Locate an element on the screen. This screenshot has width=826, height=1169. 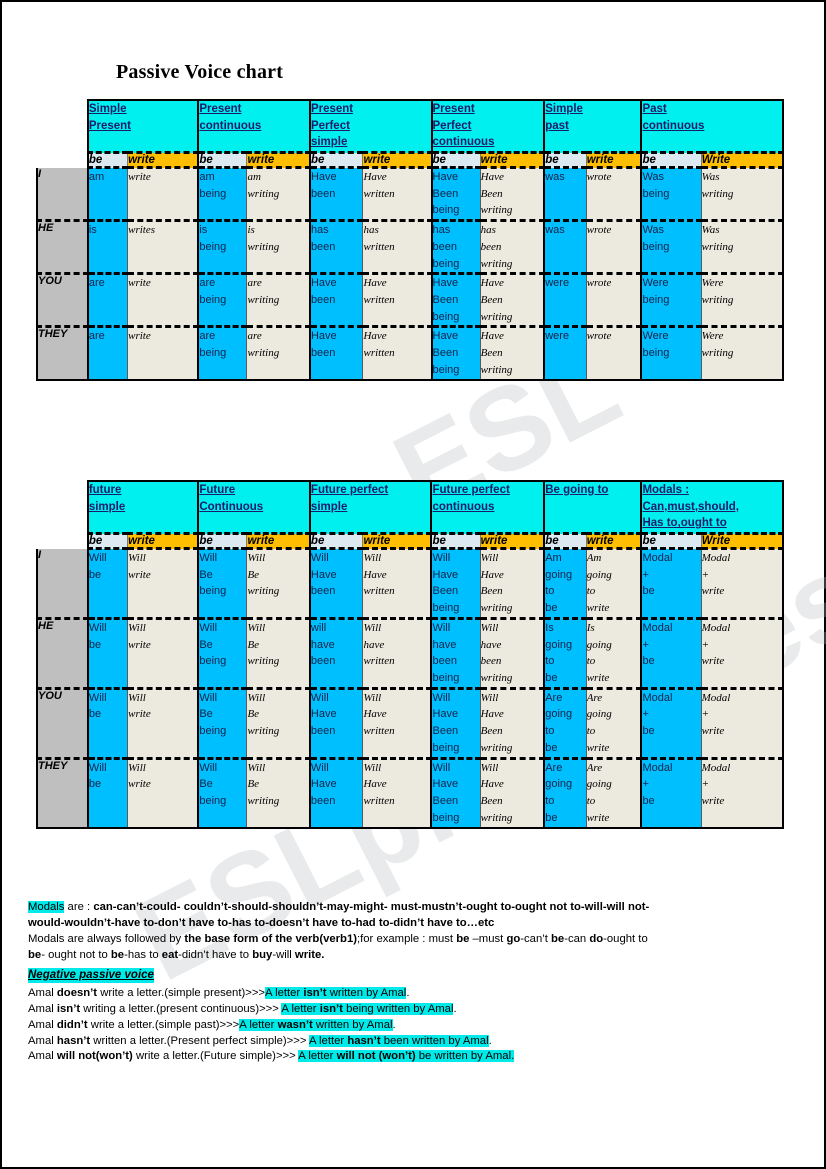
tense-line: Present is located at coordinates (332, 109).